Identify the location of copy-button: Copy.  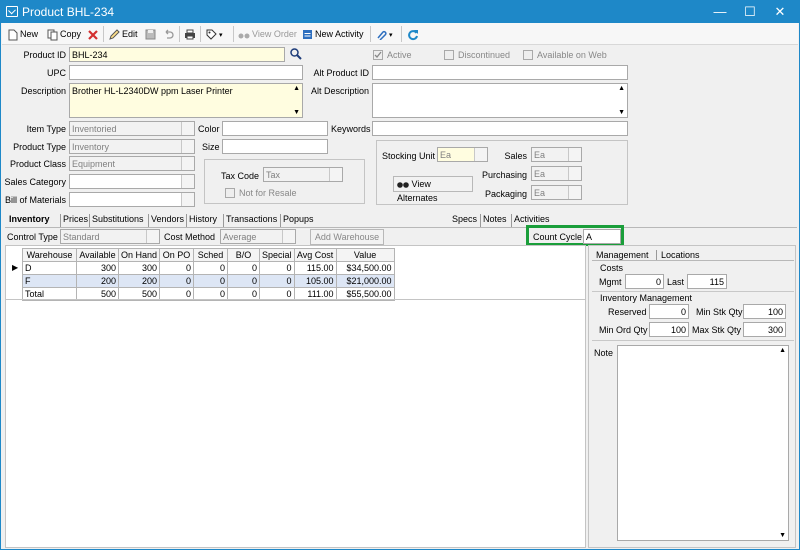
(64, 34).